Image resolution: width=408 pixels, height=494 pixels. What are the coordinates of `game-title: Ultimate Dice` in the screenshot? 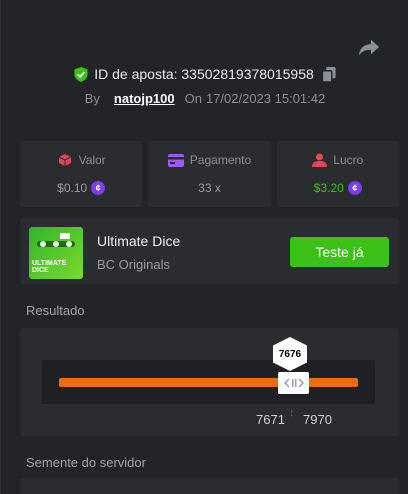 It's located at (139, 241).